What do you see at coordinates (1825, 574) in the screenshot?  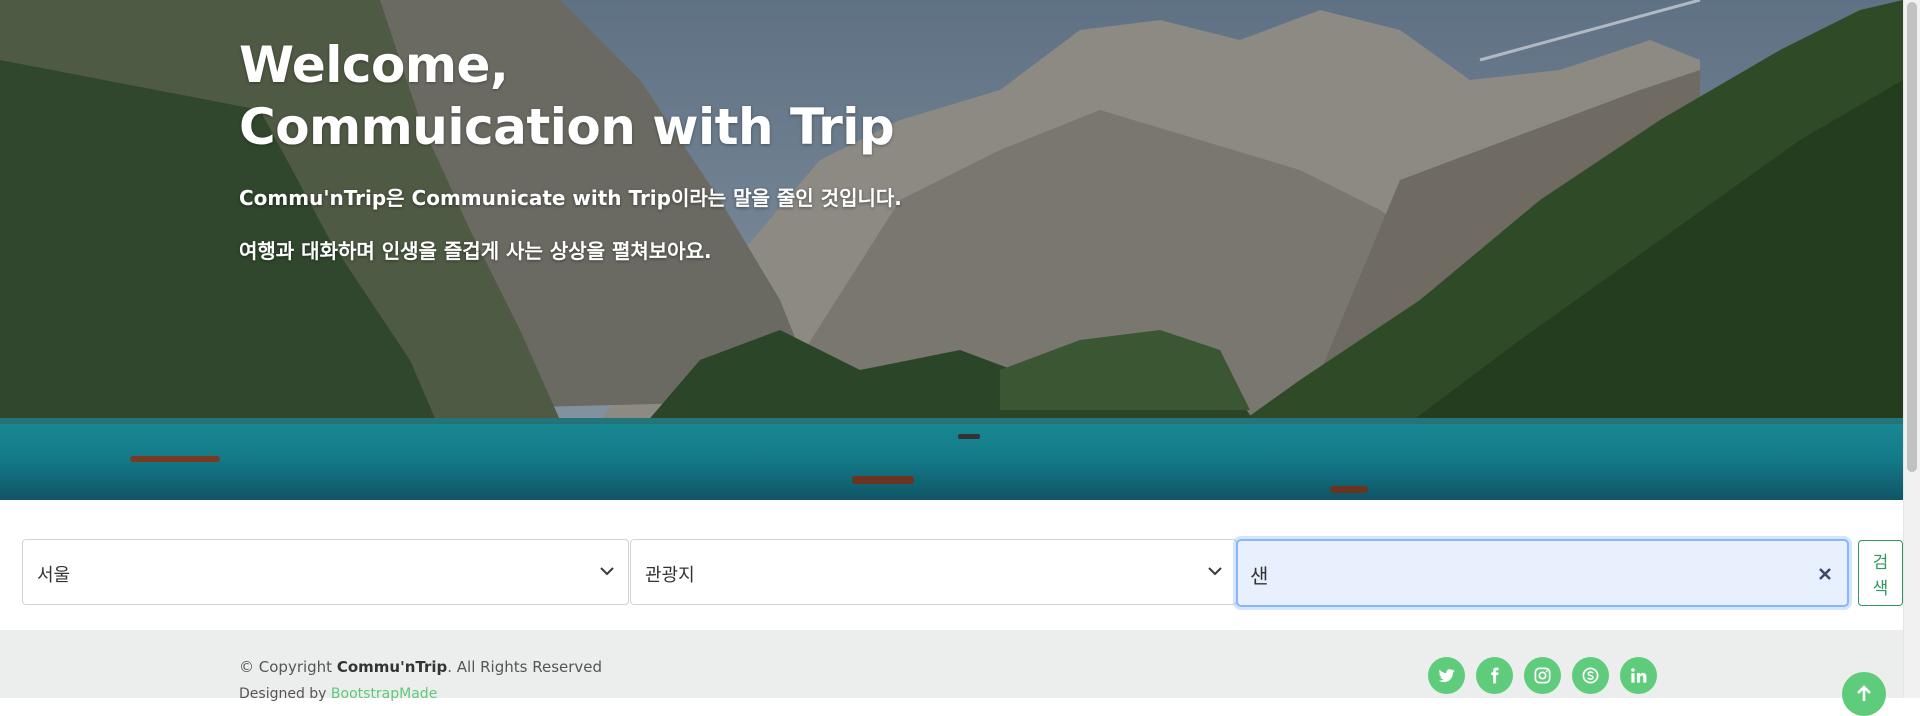 I see `clear-icon` at bounding box center [1825, 574].